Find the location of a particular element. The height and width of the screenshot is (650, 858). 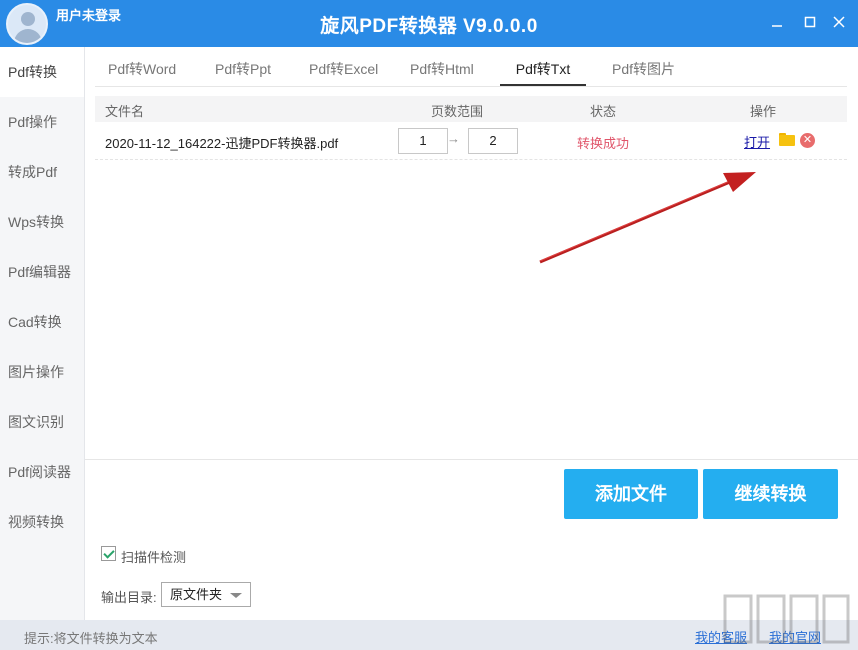

sidebar-item-pdf-convert: Pdf转换 is located at coordinates (42, 72).